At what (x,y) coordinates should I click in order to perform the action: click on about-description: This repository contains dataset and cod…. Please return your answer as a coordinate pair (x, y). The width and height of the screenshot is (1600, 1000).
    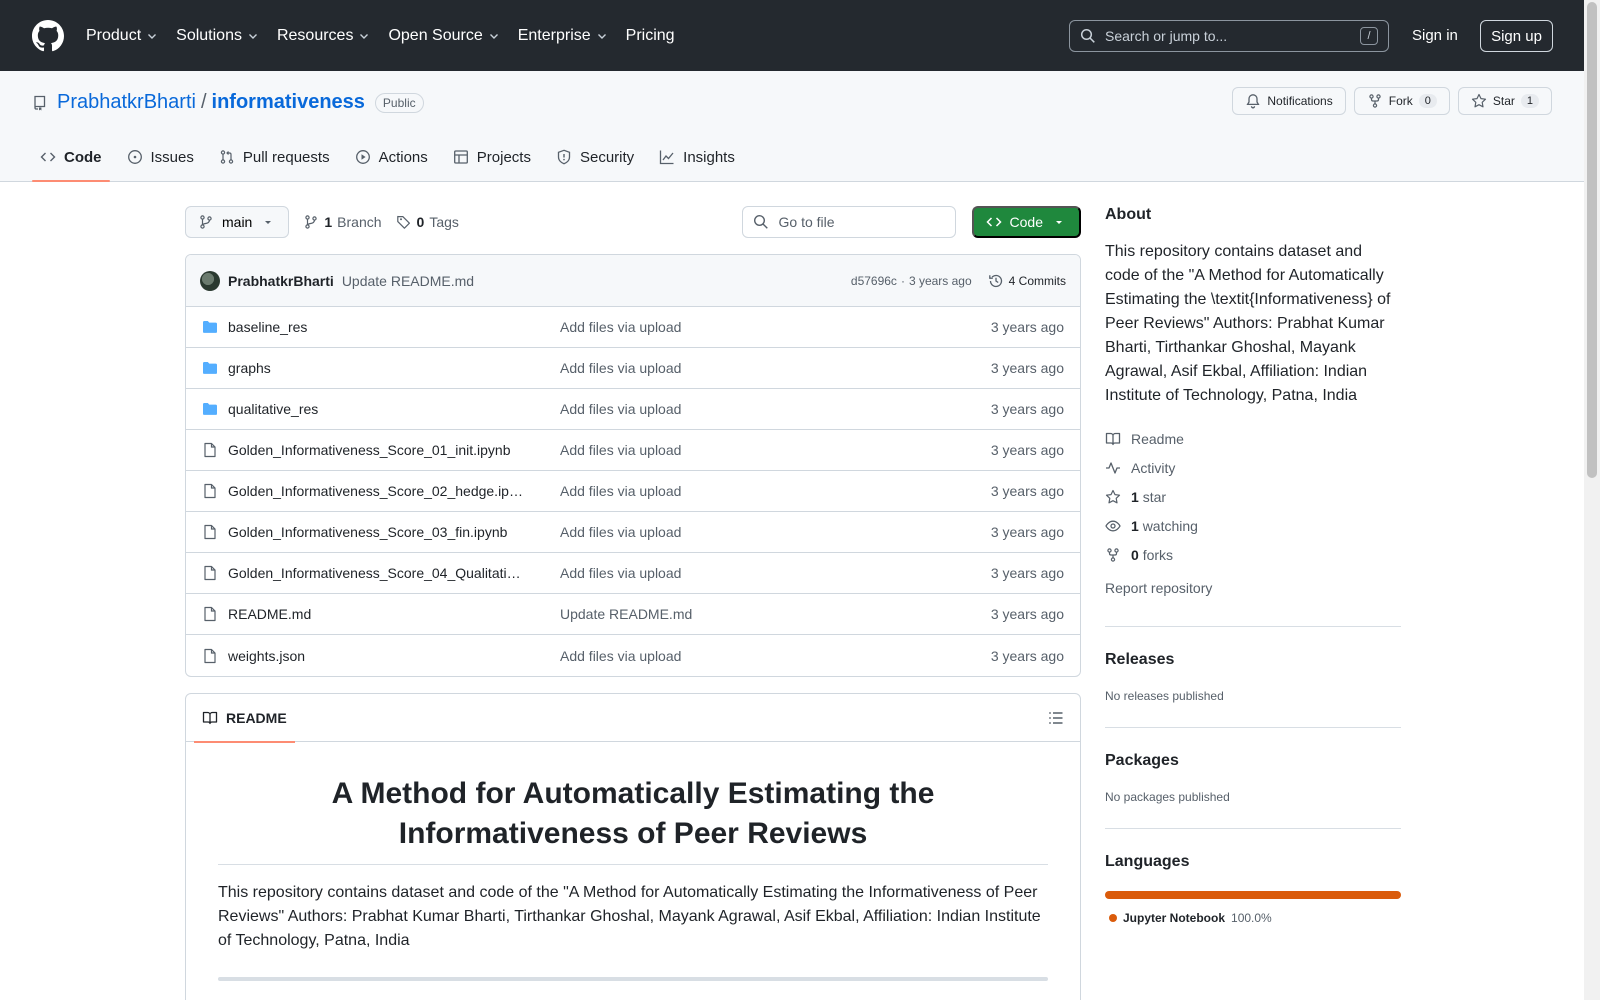
    Looking at the image, I should click on (1248, 323).